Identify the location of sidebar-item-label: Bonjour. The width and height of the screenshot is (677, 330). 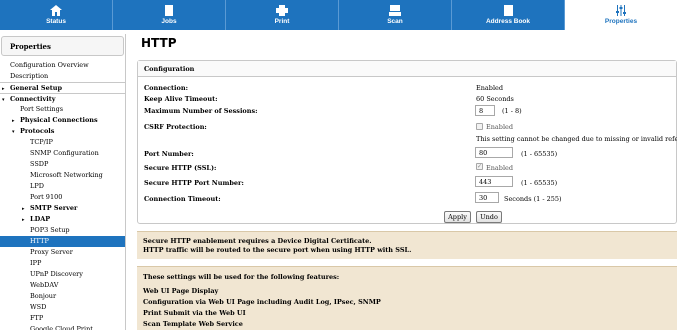
(43, 296).